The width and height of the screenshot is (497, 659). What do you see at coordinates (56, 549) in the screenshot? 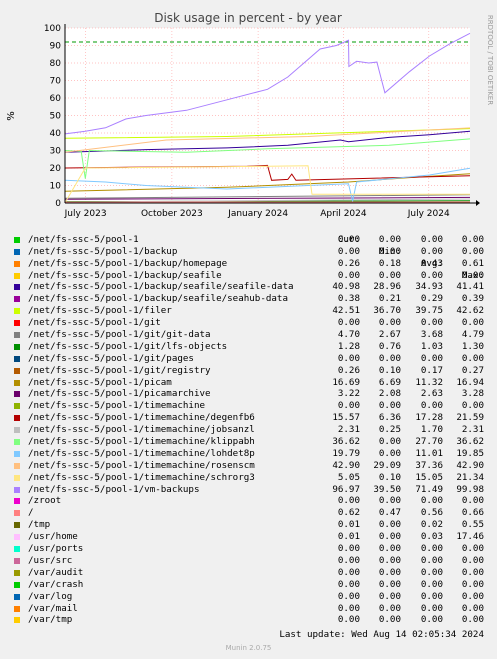
I see `legend-series-name: /usr/ports` at bounding box center [56, 549].